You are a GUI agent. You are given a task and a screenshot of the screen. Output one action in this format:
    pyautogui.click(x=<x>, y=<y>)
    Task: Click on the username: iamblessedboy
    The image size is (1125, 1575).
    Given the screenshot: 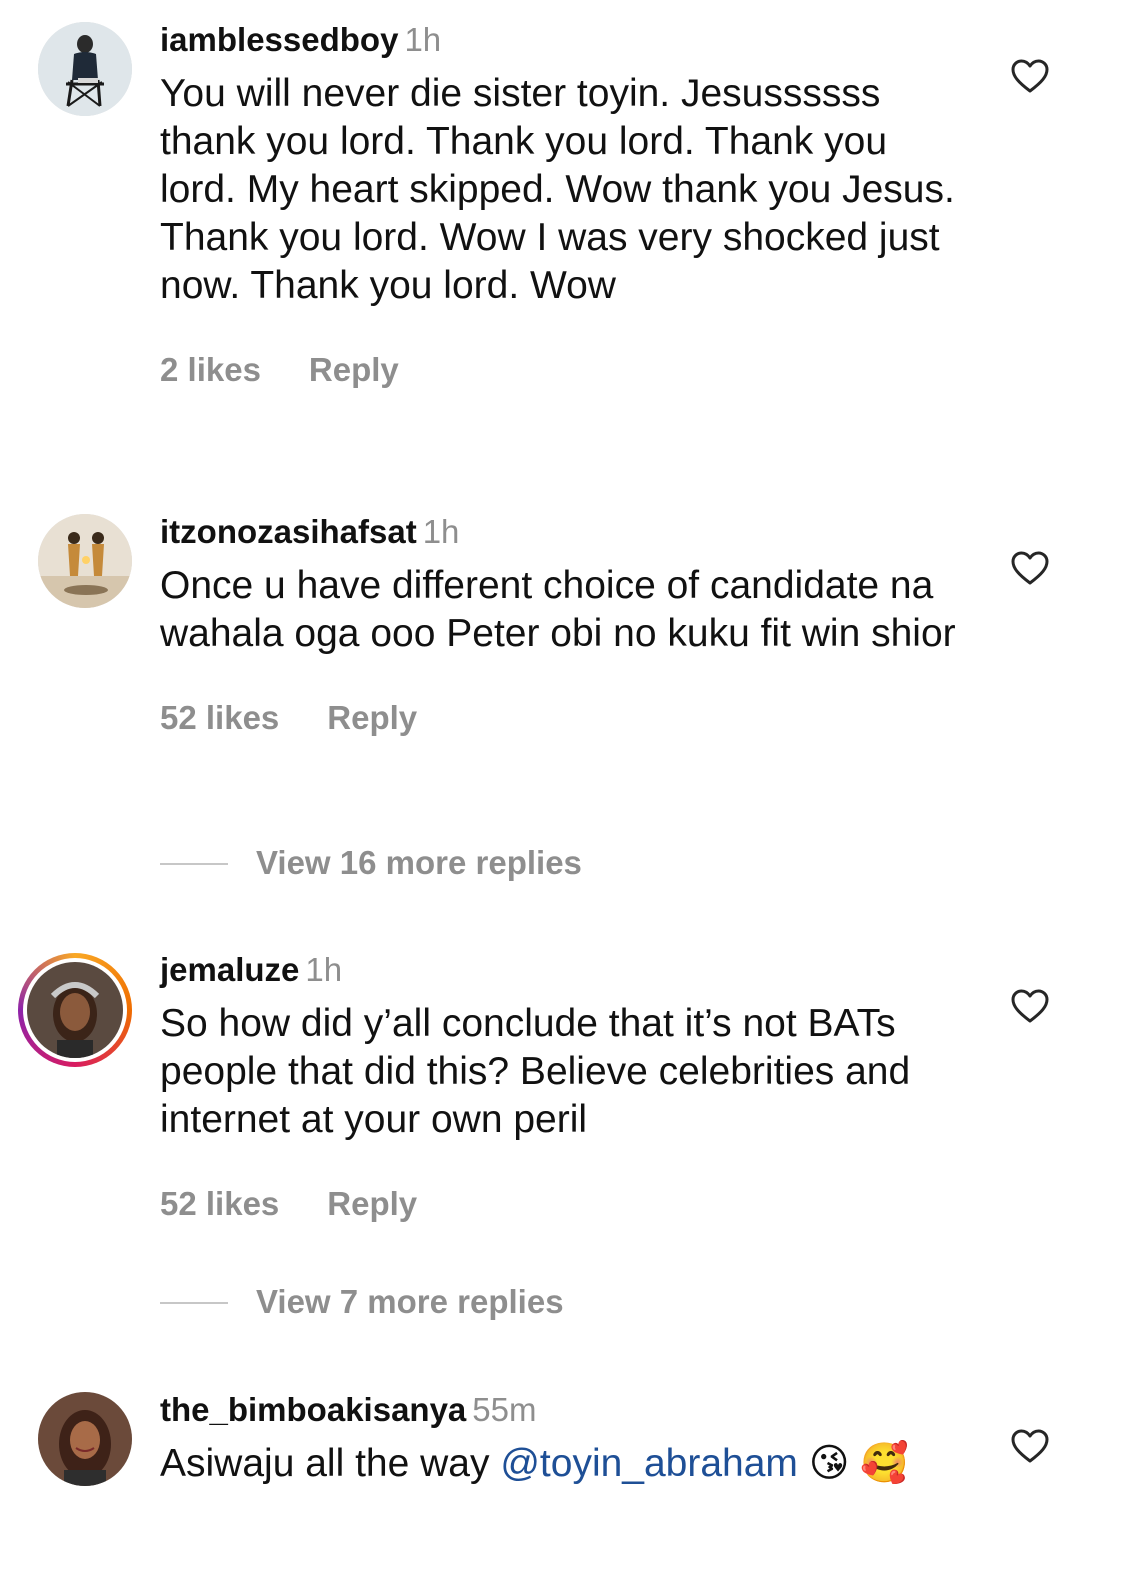 What is the action you would take?
    pyautogui.click(x=279, y=39)
    